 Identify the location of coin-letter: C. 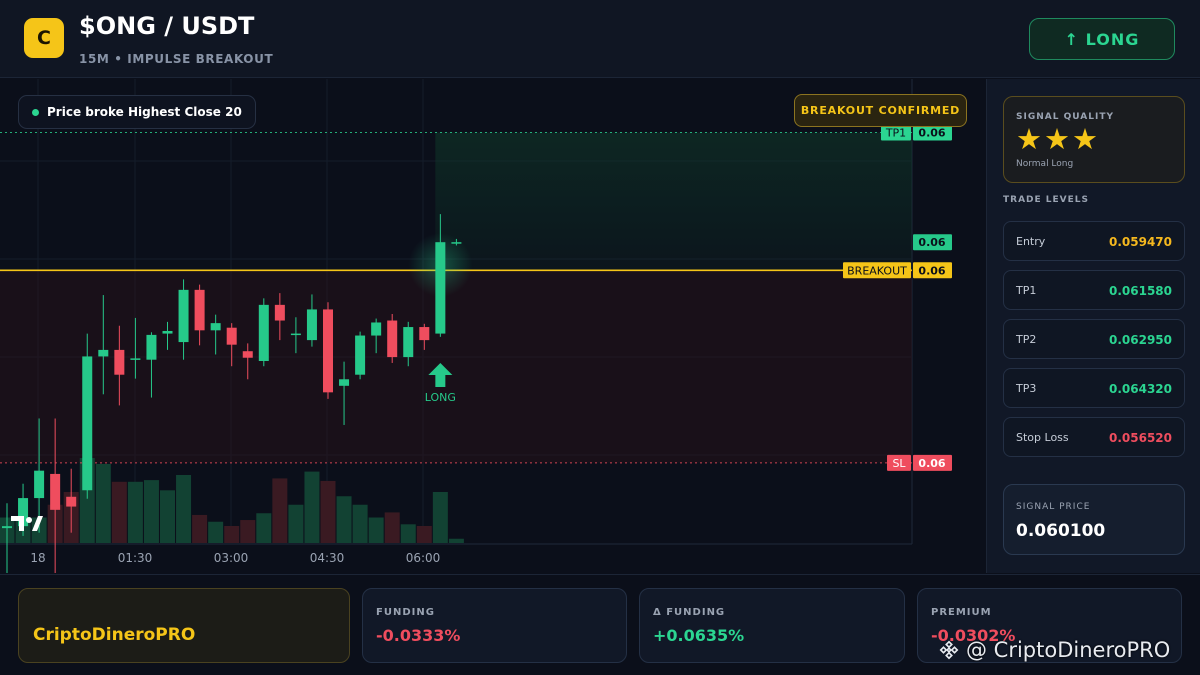
(44, 38).